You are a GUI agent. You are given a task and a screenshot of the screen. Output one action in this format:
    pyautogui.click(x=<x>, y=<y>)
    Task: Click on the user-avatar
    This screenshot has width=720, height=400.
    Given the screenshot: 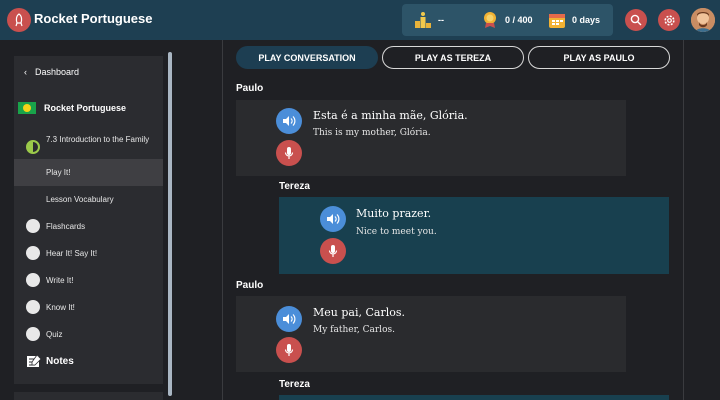 What is the action you would take?
    pyautogui.click(x=703, y=20)
    